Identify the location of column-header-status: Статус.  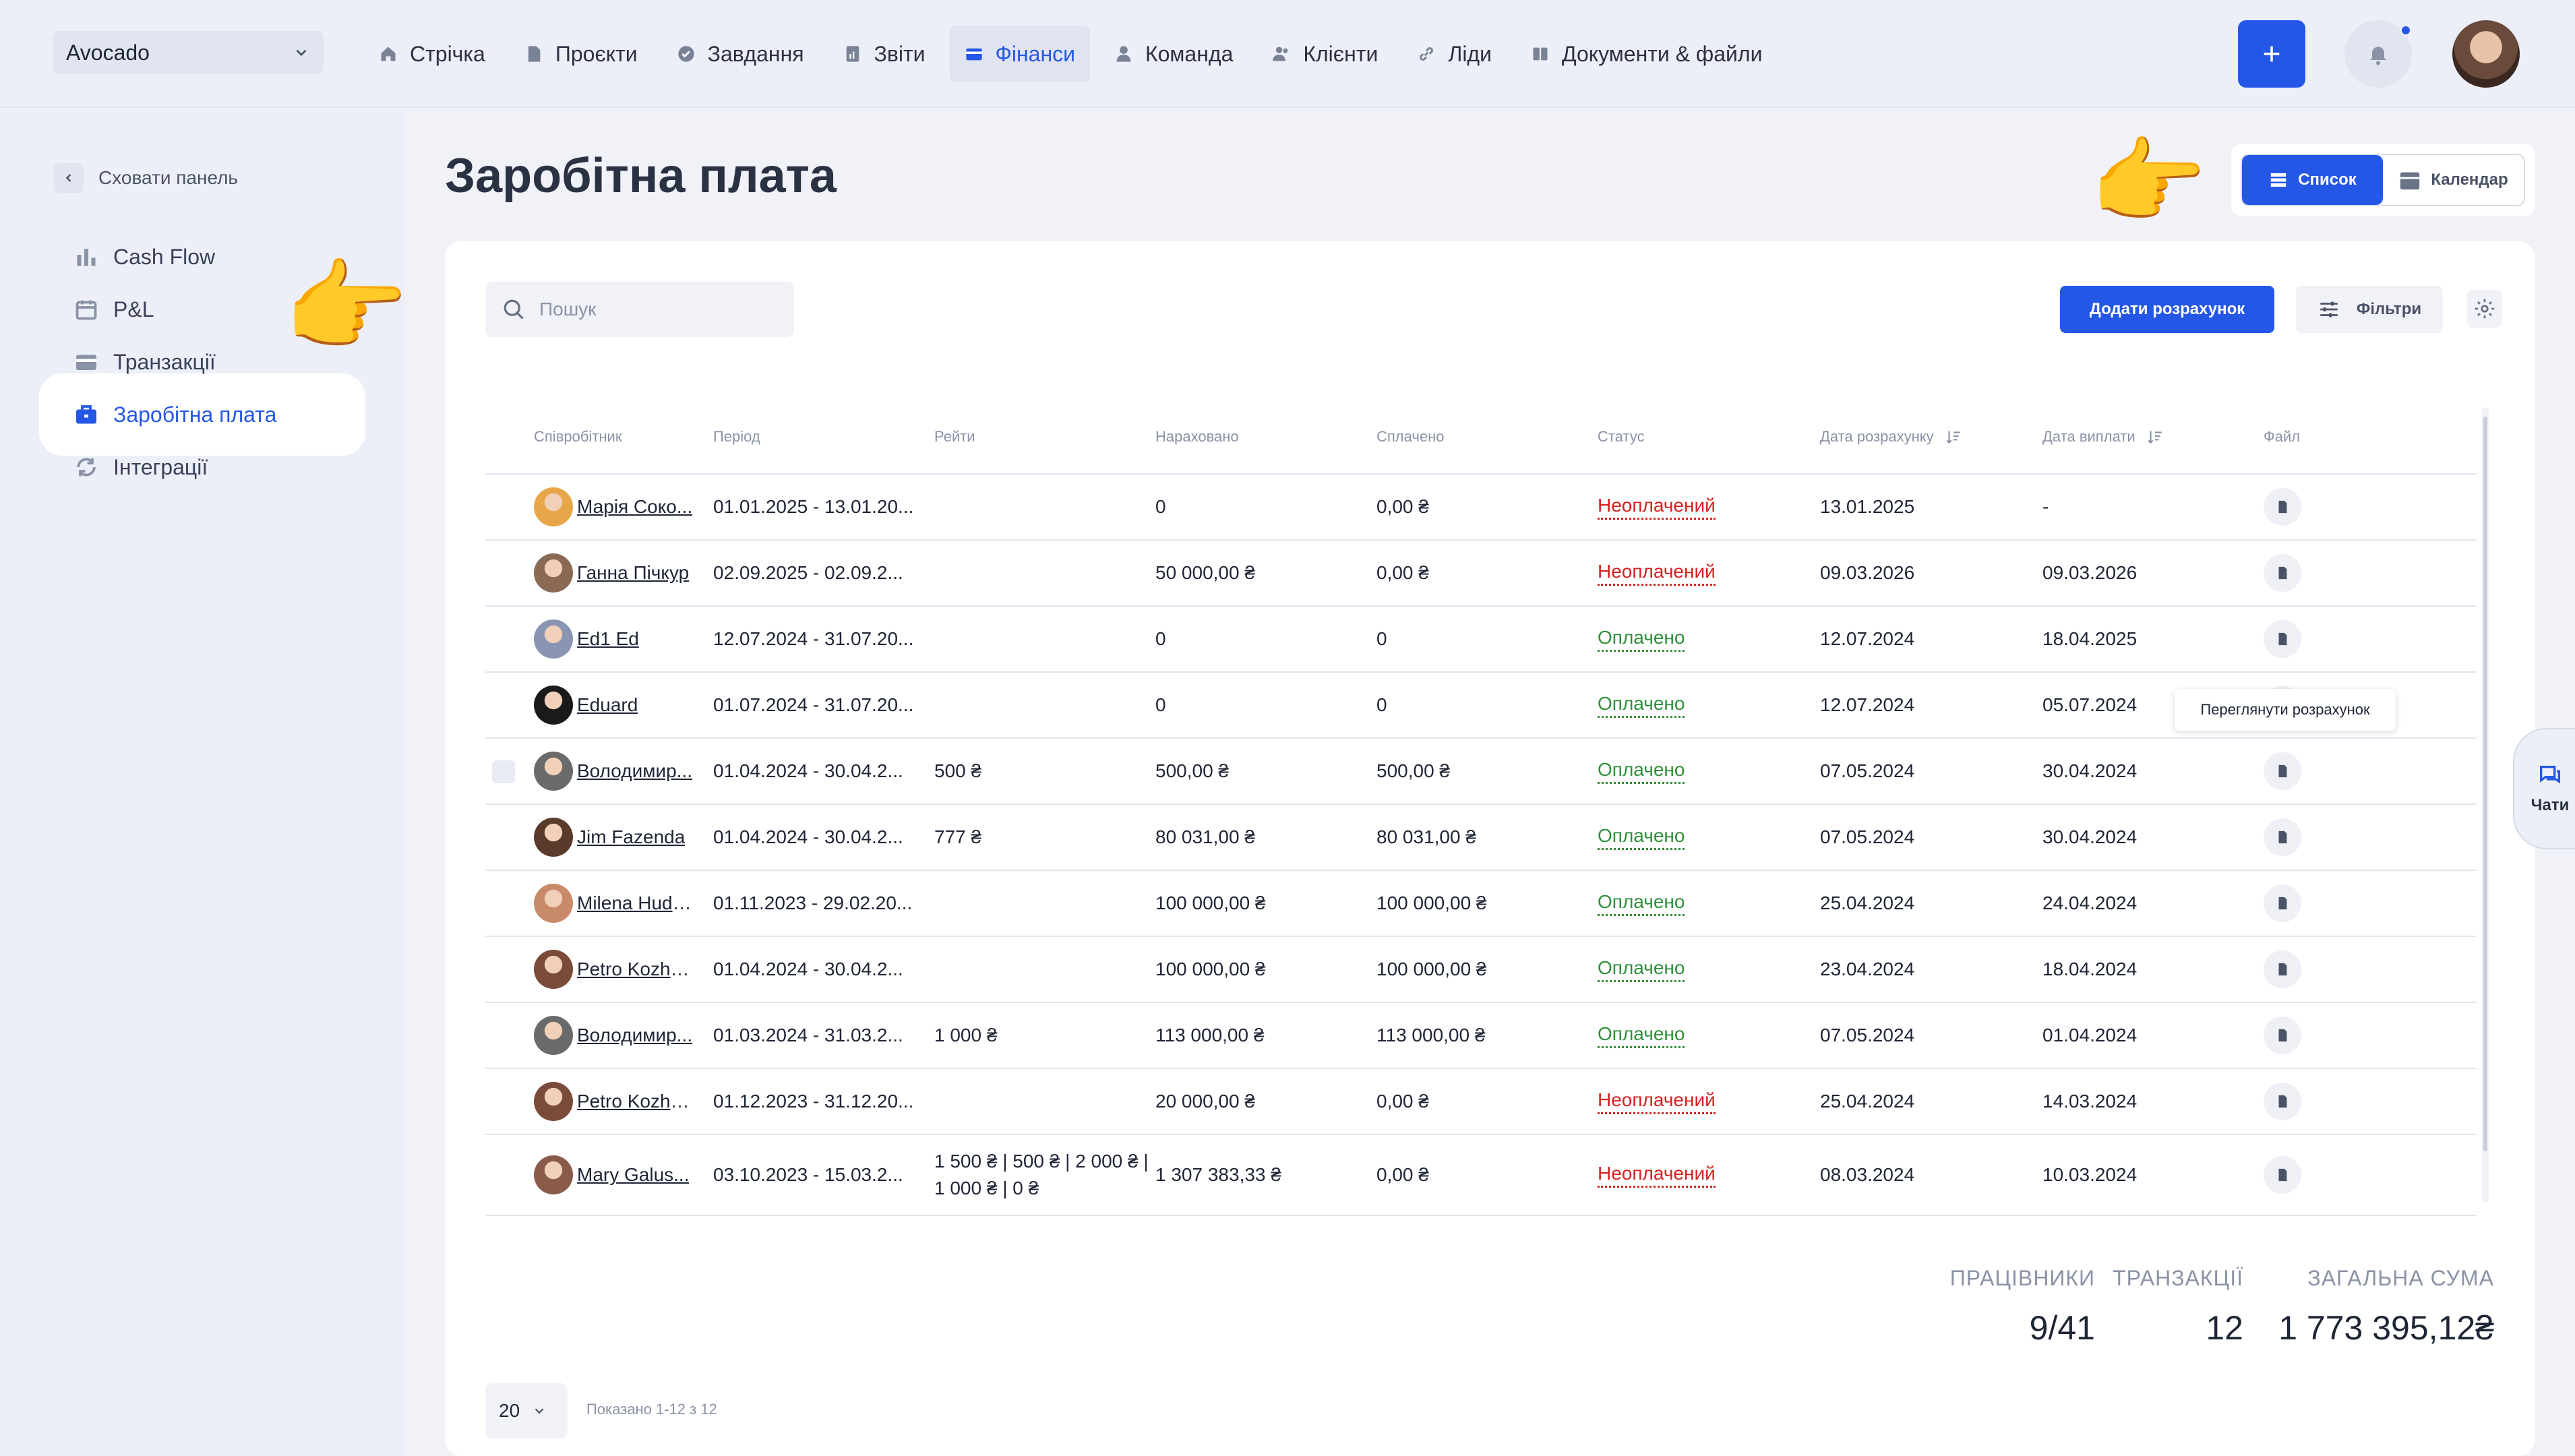
(1621, 437).